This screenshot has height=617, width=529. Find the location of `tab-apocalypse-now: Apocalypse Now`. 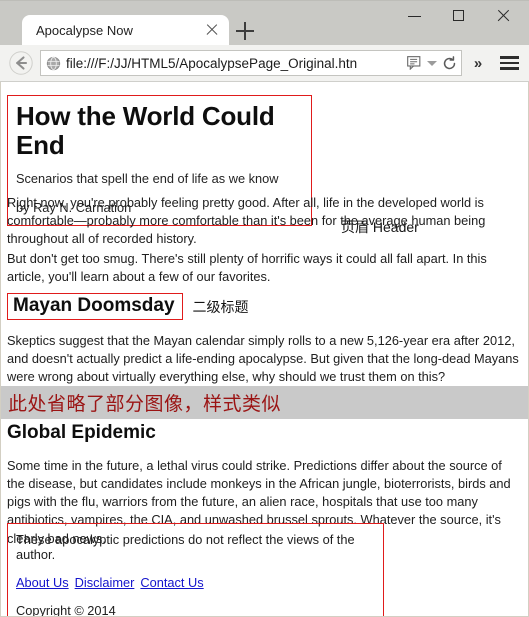

tab-apocalypse-now: Apocalypse Now is located at coordinates (125, 30).